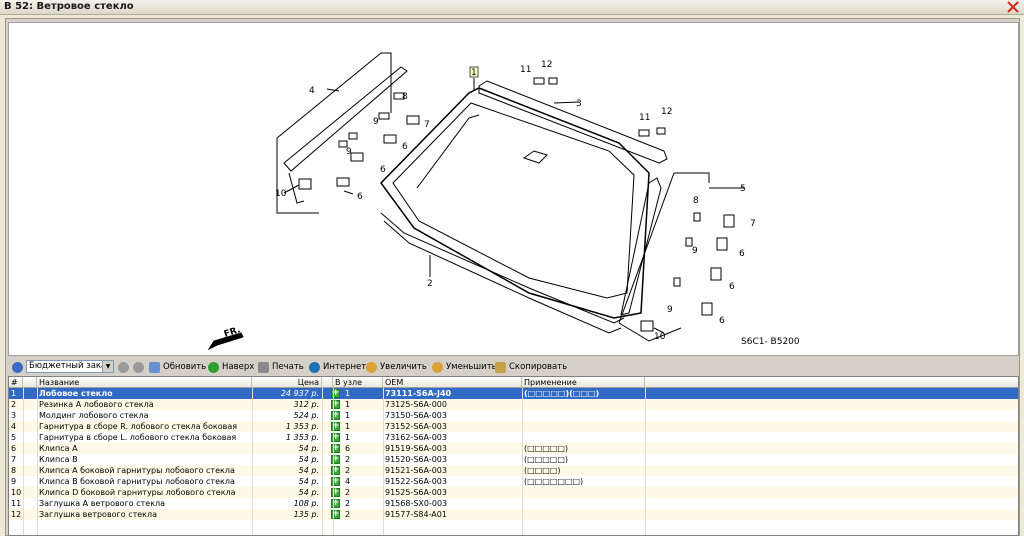 This screenshot has height=536, width=1024. Describe the element at coordinates (123, 367) in the screenshot. I see `back-button` at that location.